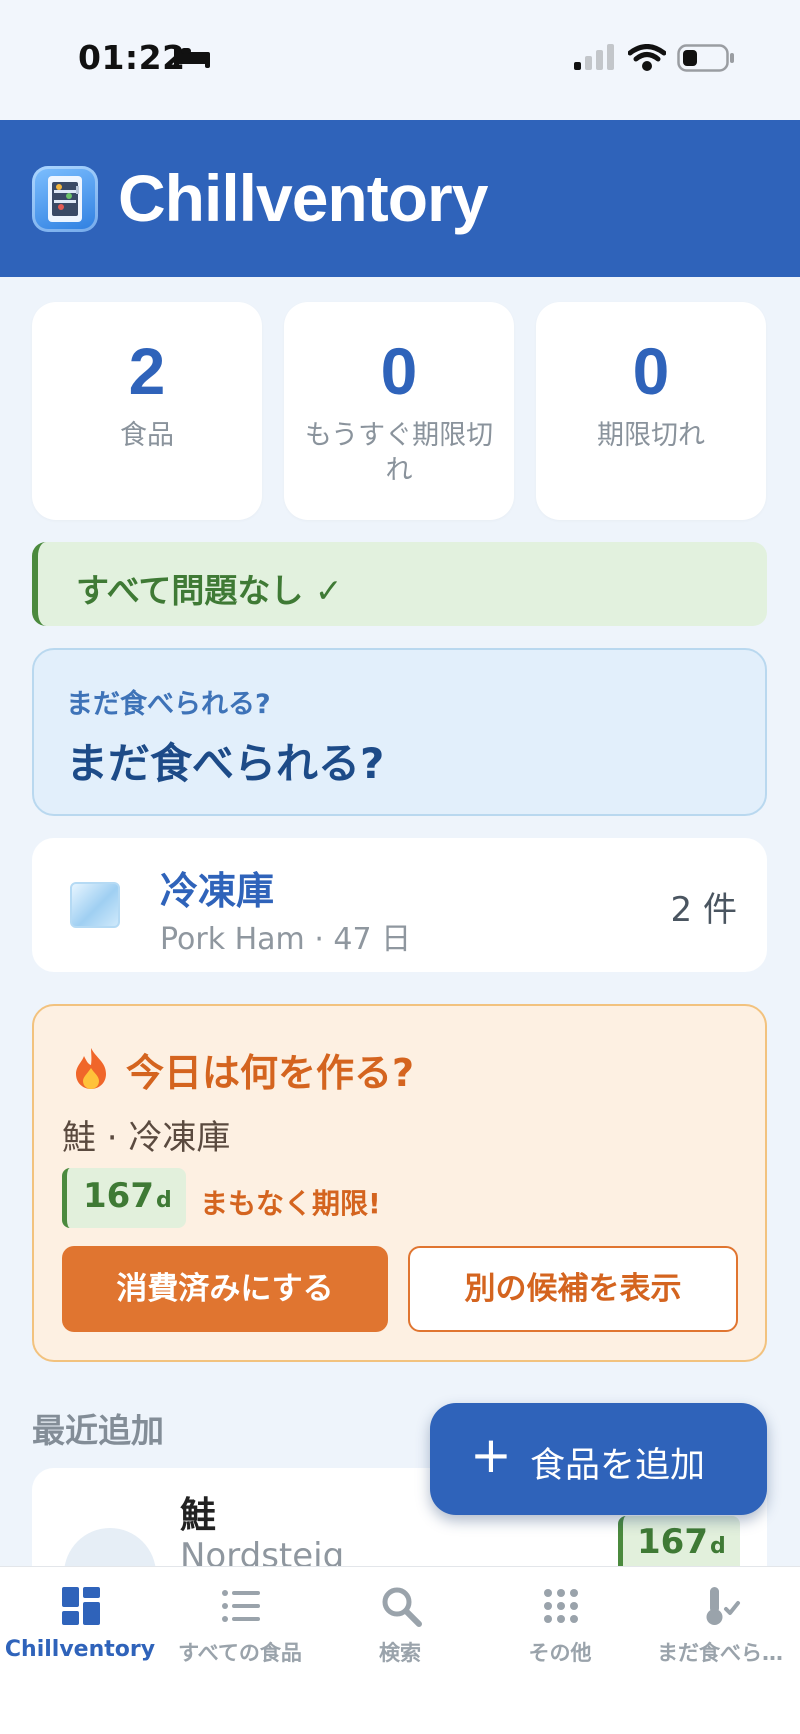 Image resolution: width=800 pixels, height=1734 pixels. What do you see at coordinates (618, 1466) in the screenshot?
I see `add-food-label: 食品を追加` at bounding box center [618, 1466].